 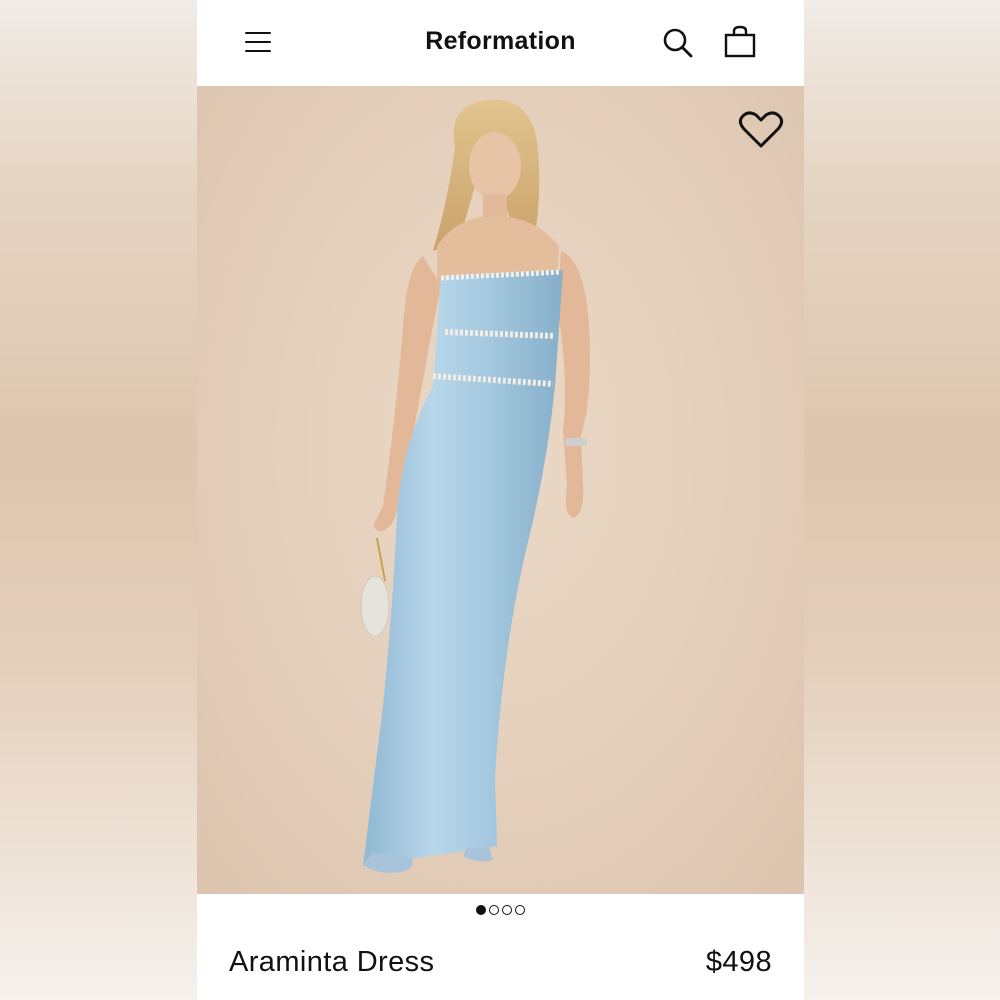 What do you see at coordinates (761, 131) in the screenshot?
I see `heart-icon` at bounding box center [761, 131].